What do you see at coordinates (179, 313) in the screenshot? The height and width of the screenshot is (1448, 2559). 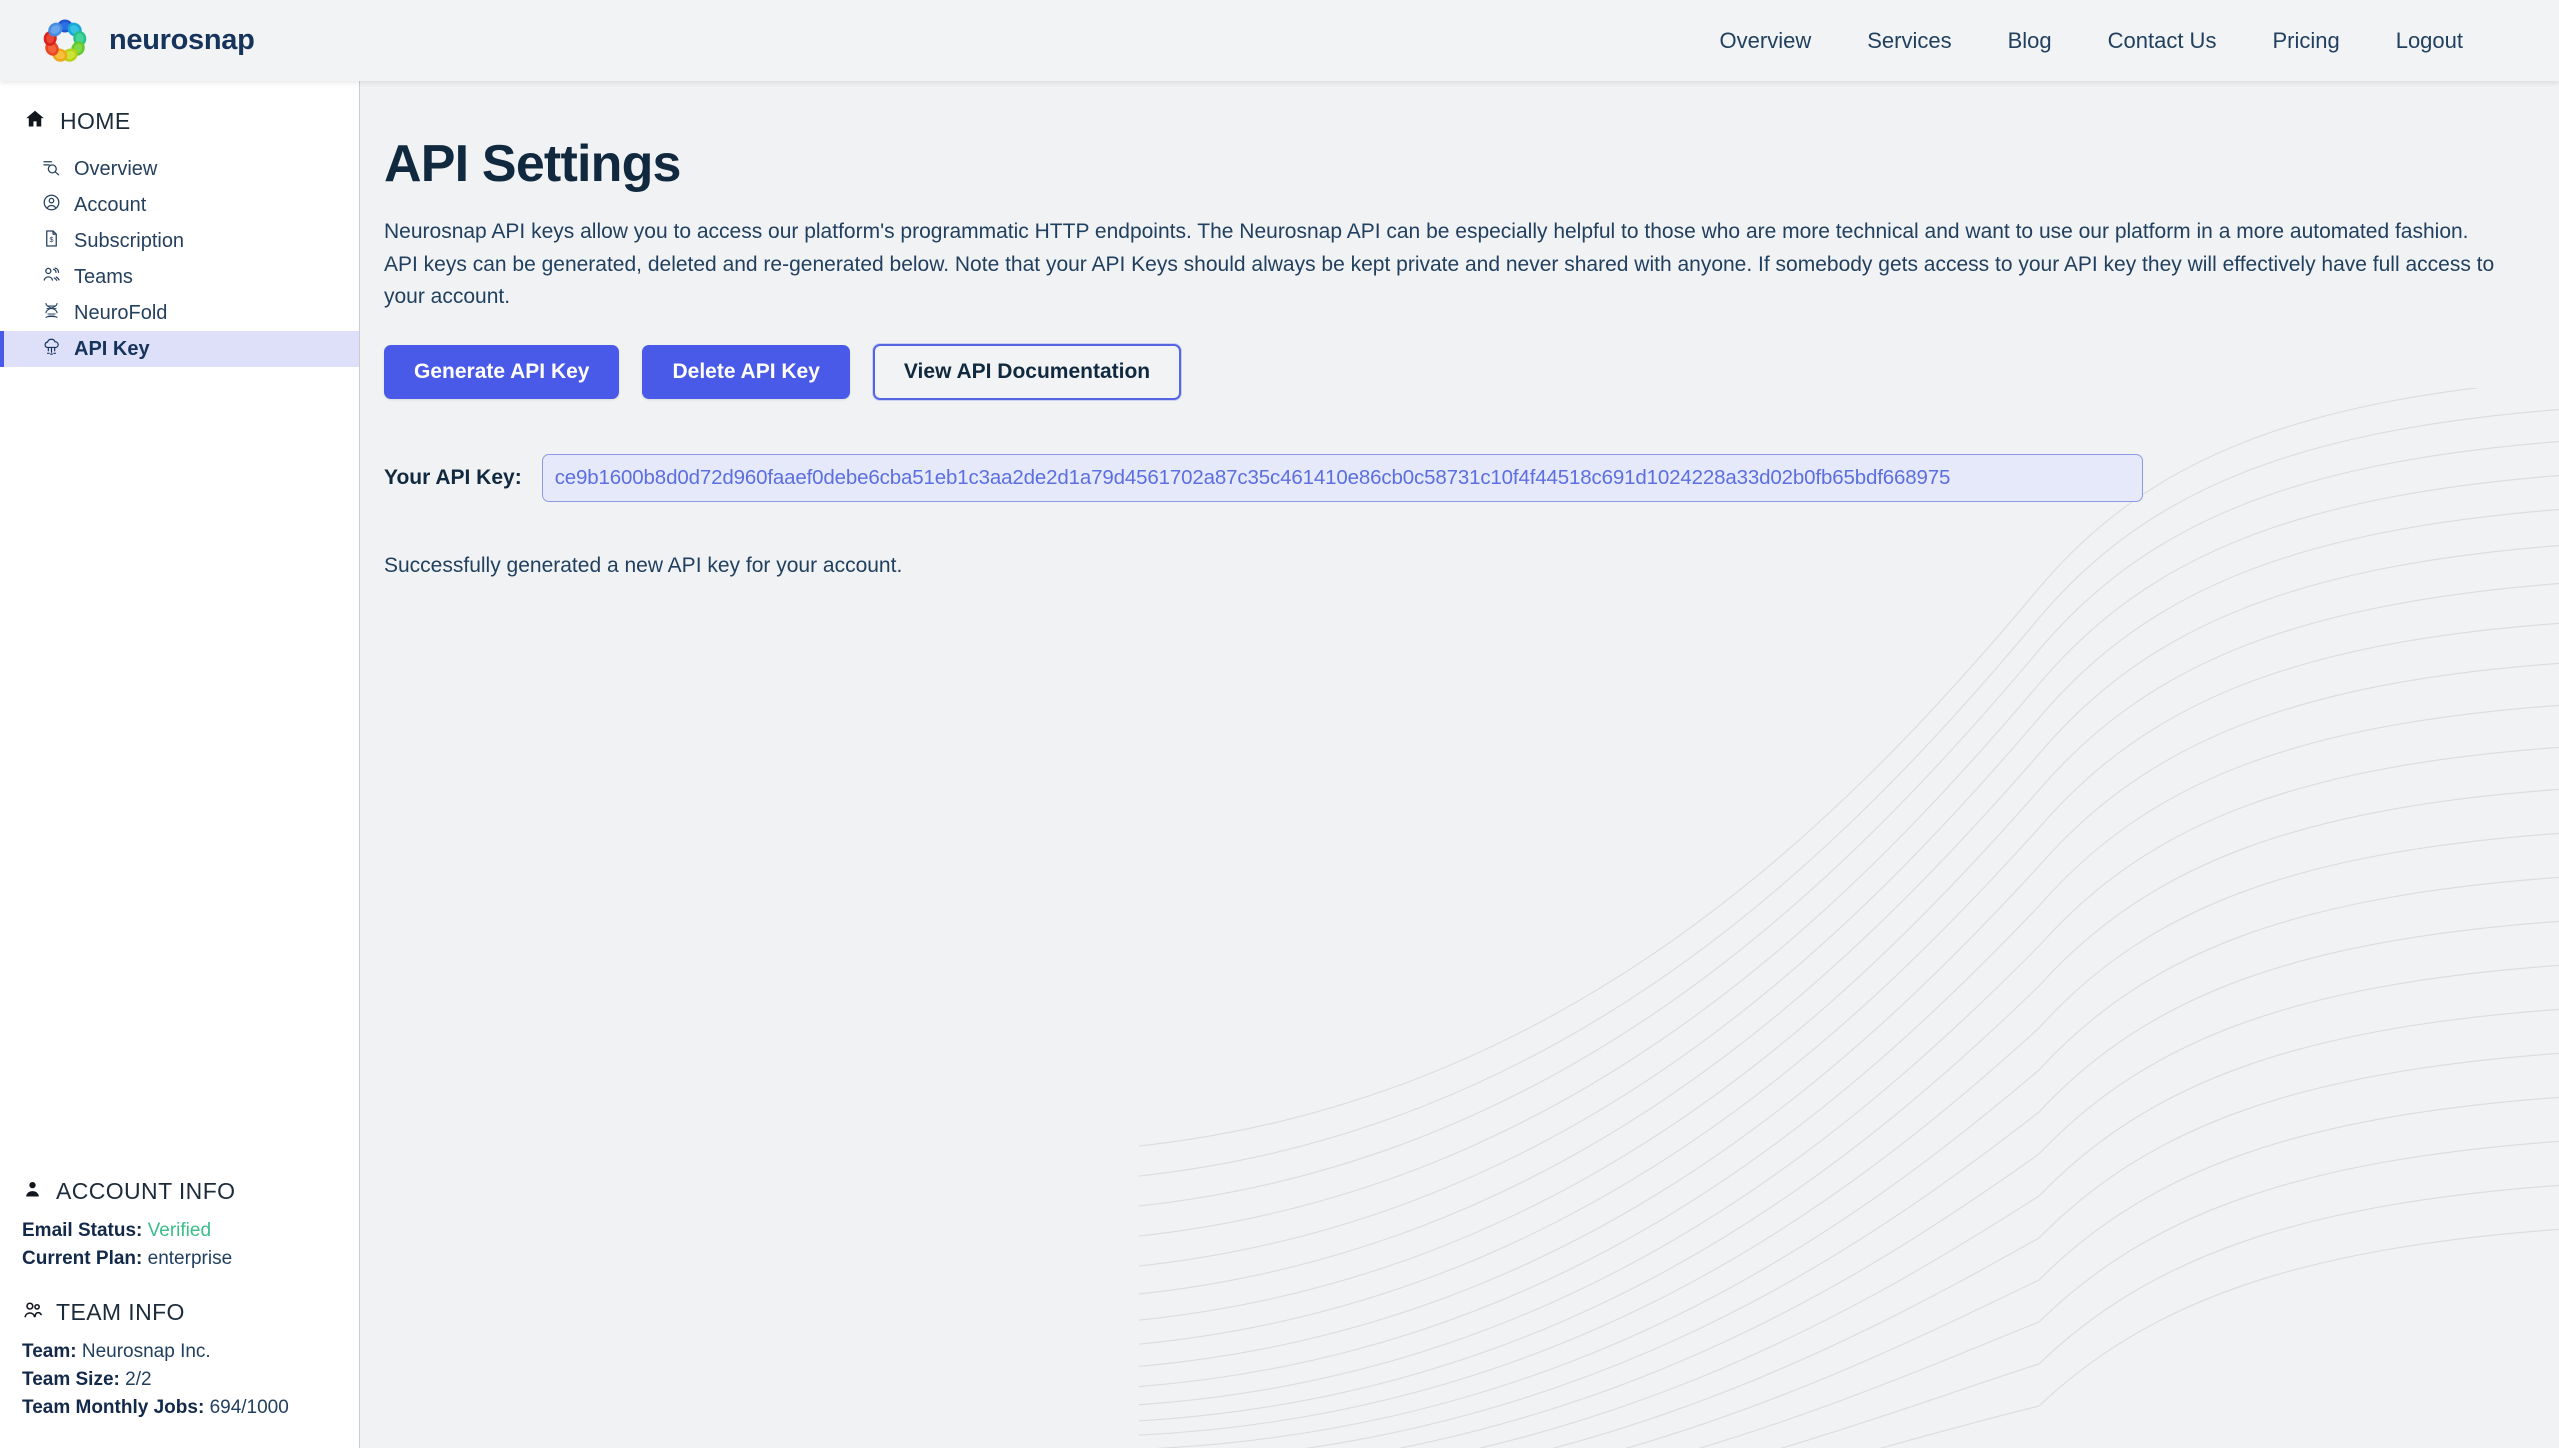 I see `sidebar-item-neurofold: NeuroFold` at bounding box center [179, 313].